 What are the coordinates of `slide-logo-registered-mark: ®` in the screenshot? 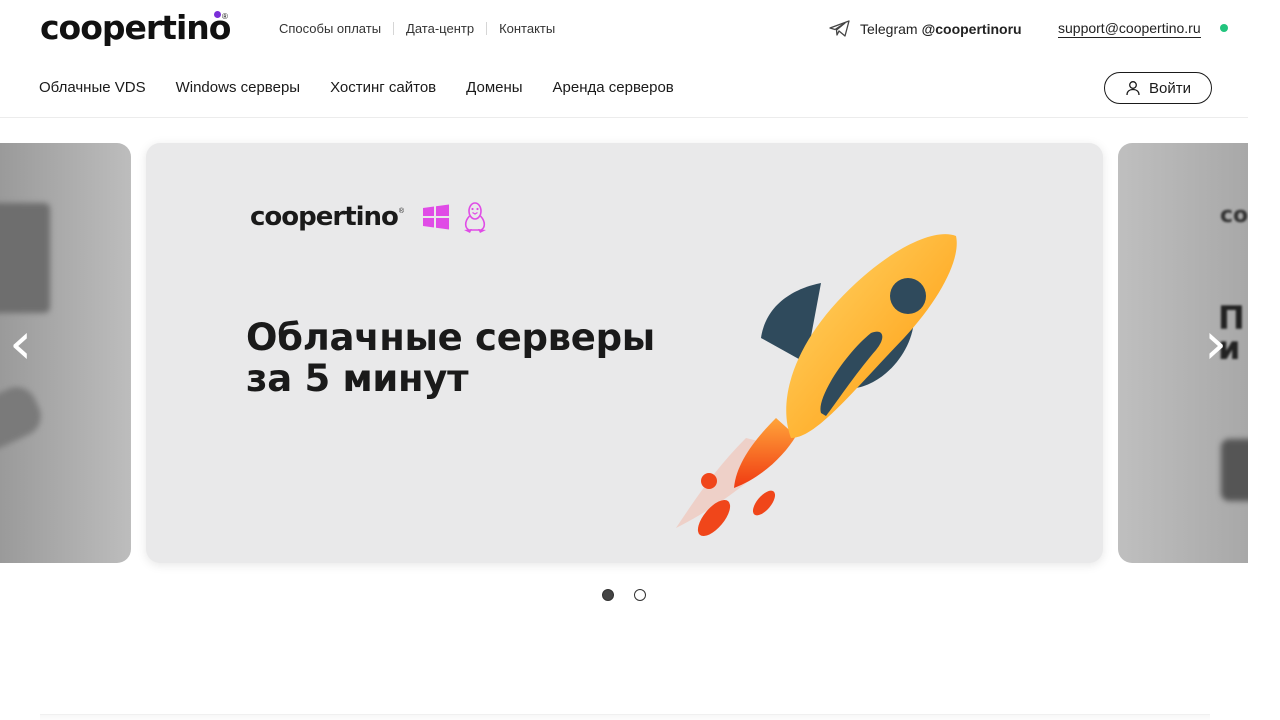 It's located at (401, 211).